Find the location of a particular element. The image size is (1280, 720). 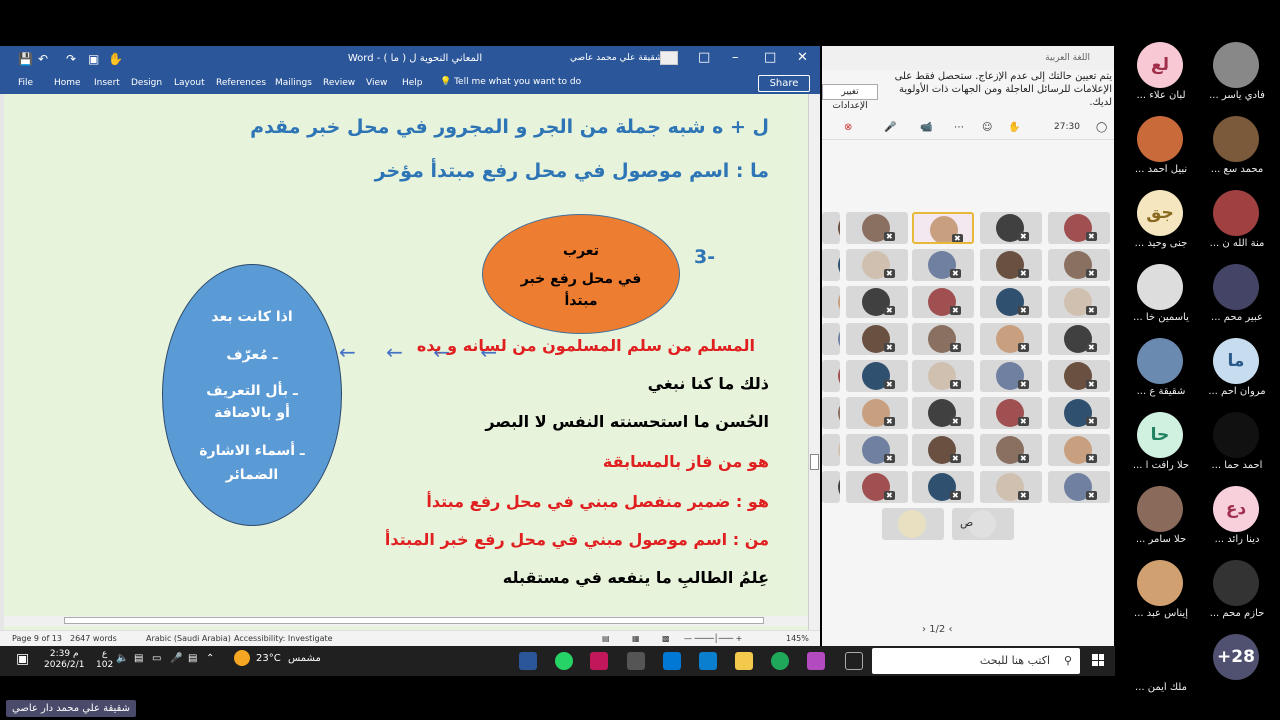

tell-me-search: 💡 Tell me what you want to do is located at coordinates (510, 82).